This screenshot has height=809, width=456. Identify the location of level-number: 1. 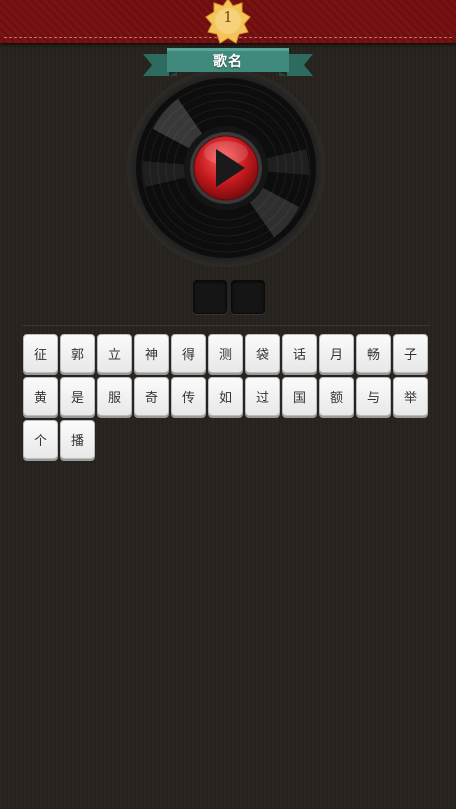
(228, 17).